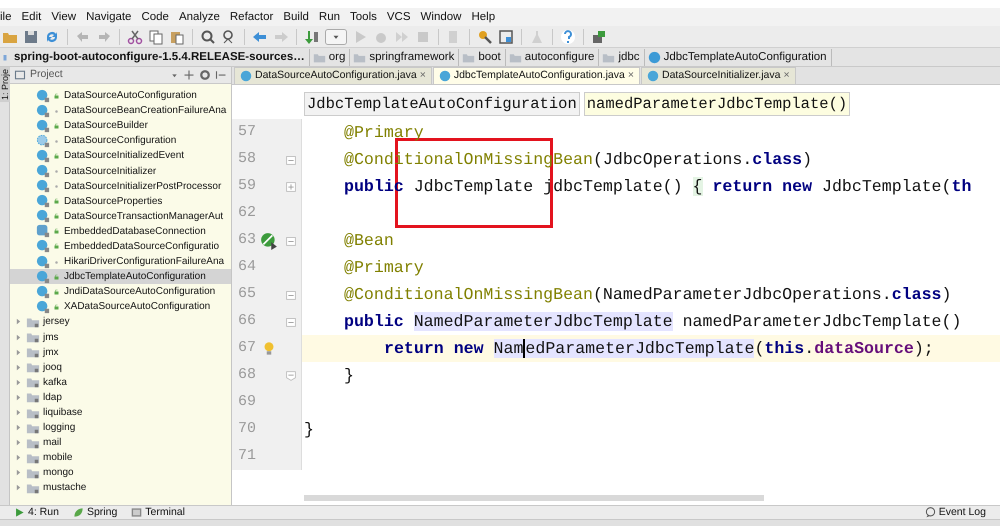  Describe the element at coordinates (189, 75) in the screenshot. I see `scroll-from-source-icon` at that location.